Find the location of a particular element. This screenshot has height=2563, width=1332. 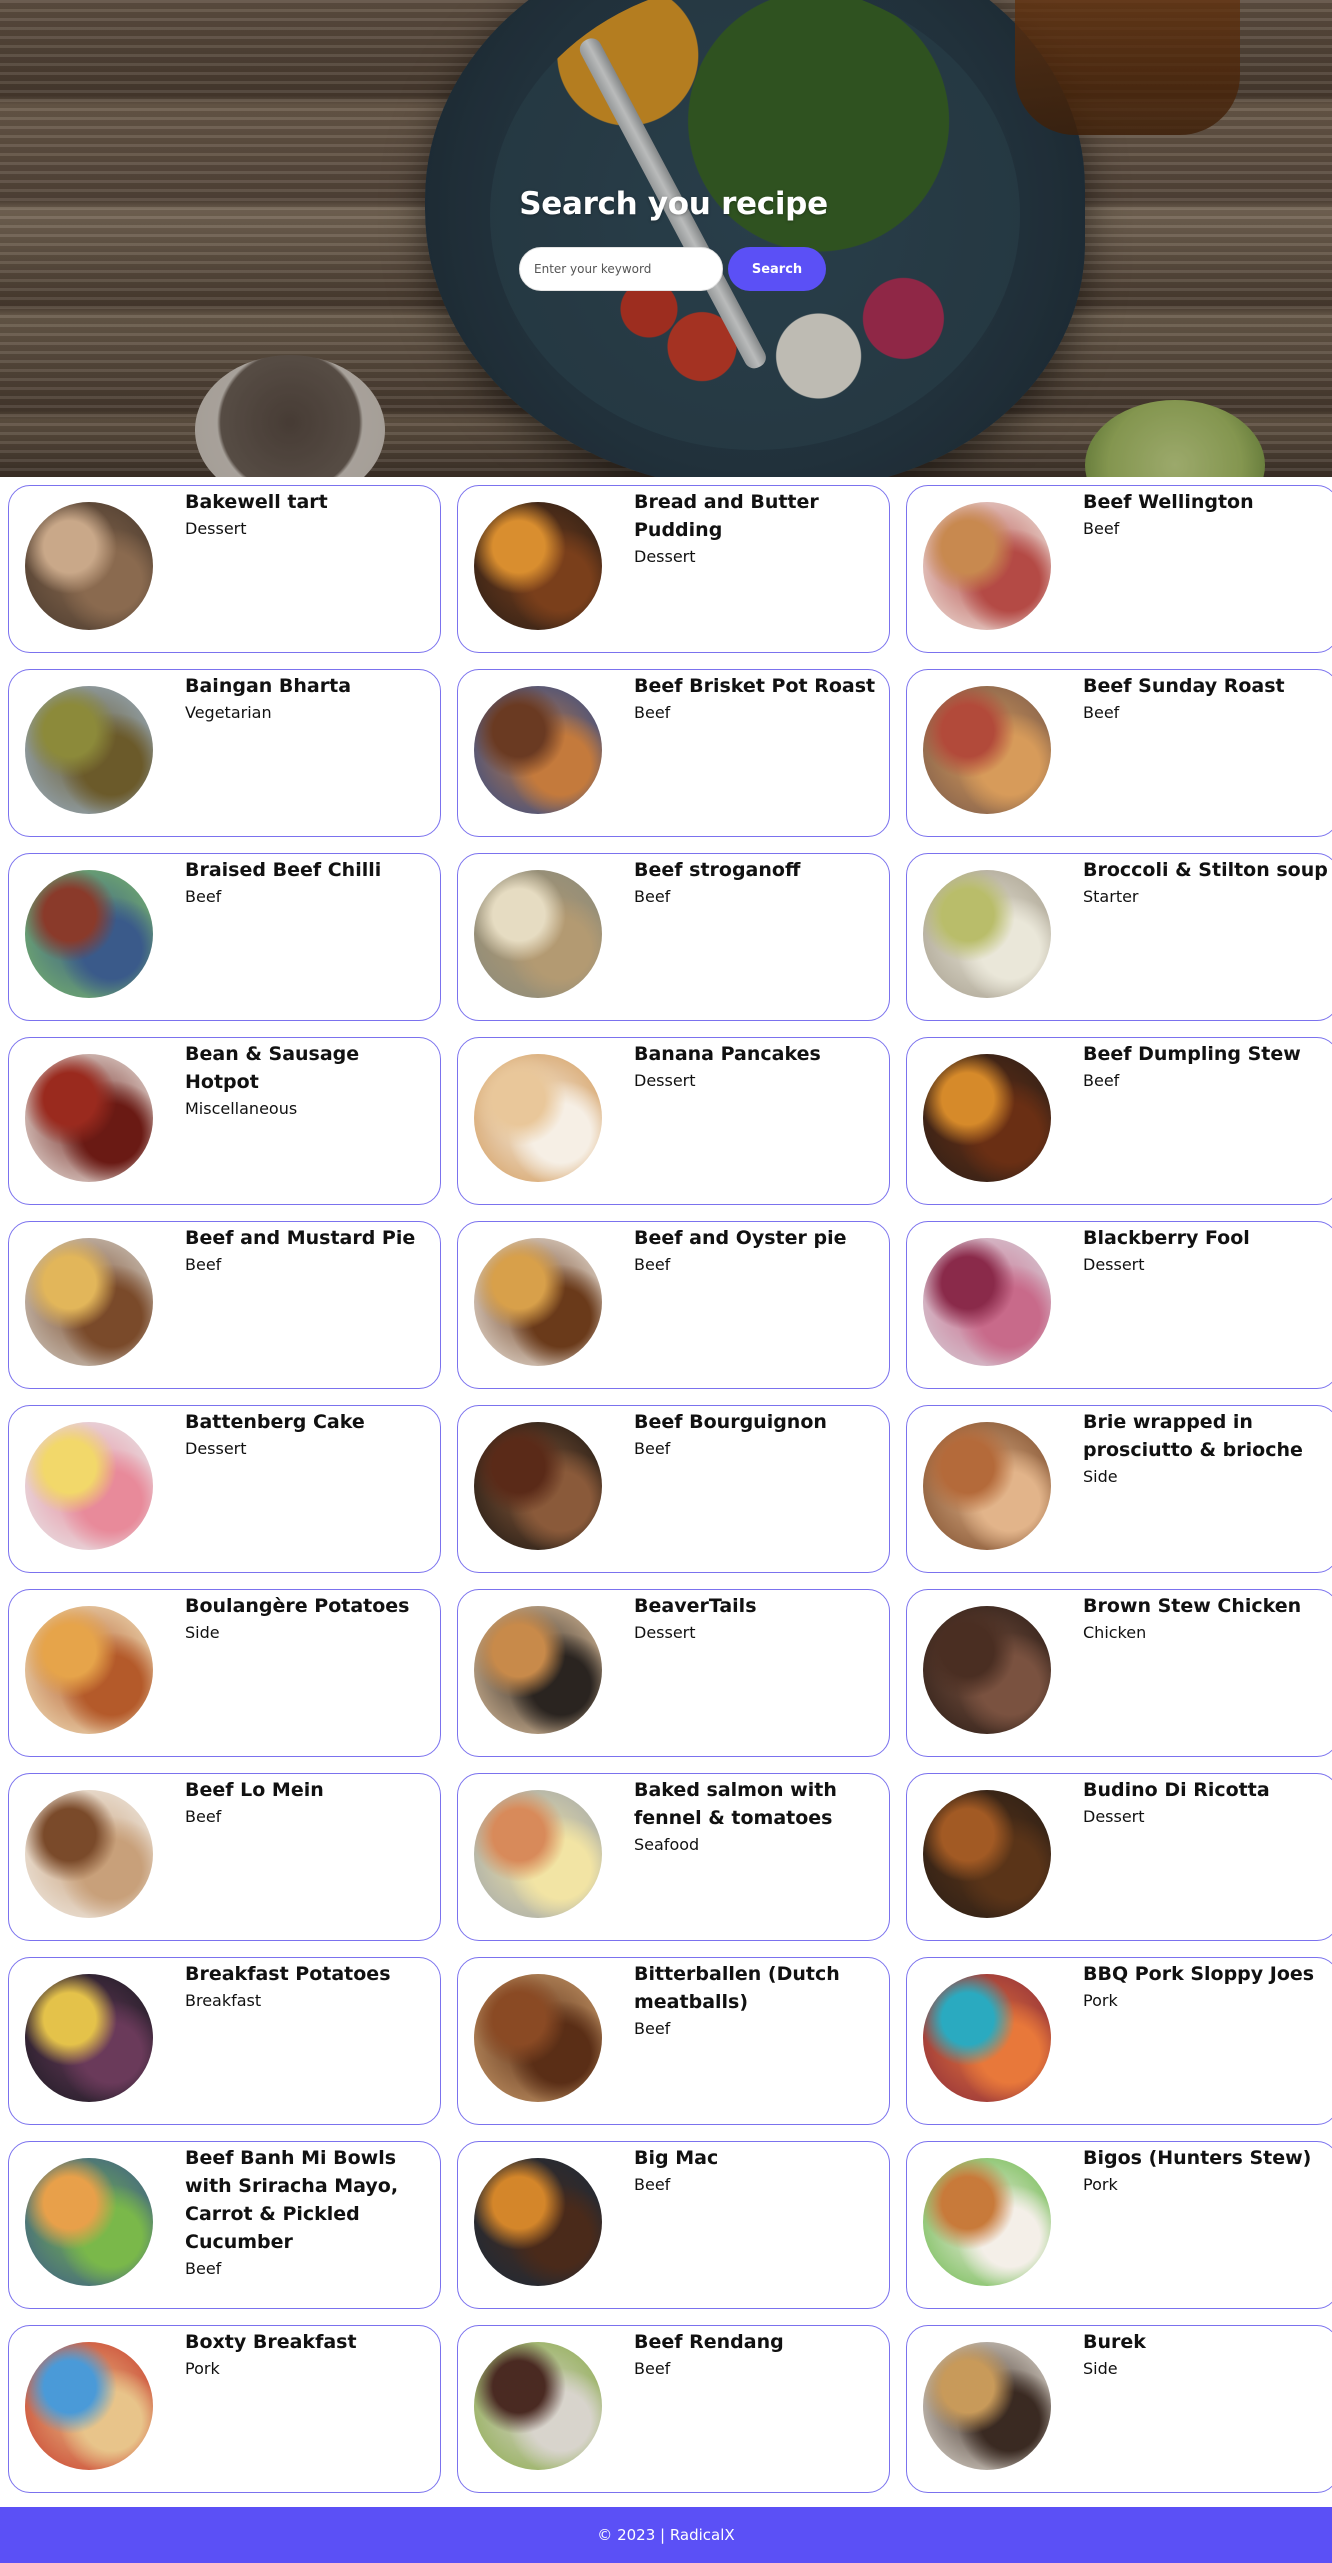

recipe-text: Beef Rendang Beef is located at coordinates (758, 2355).